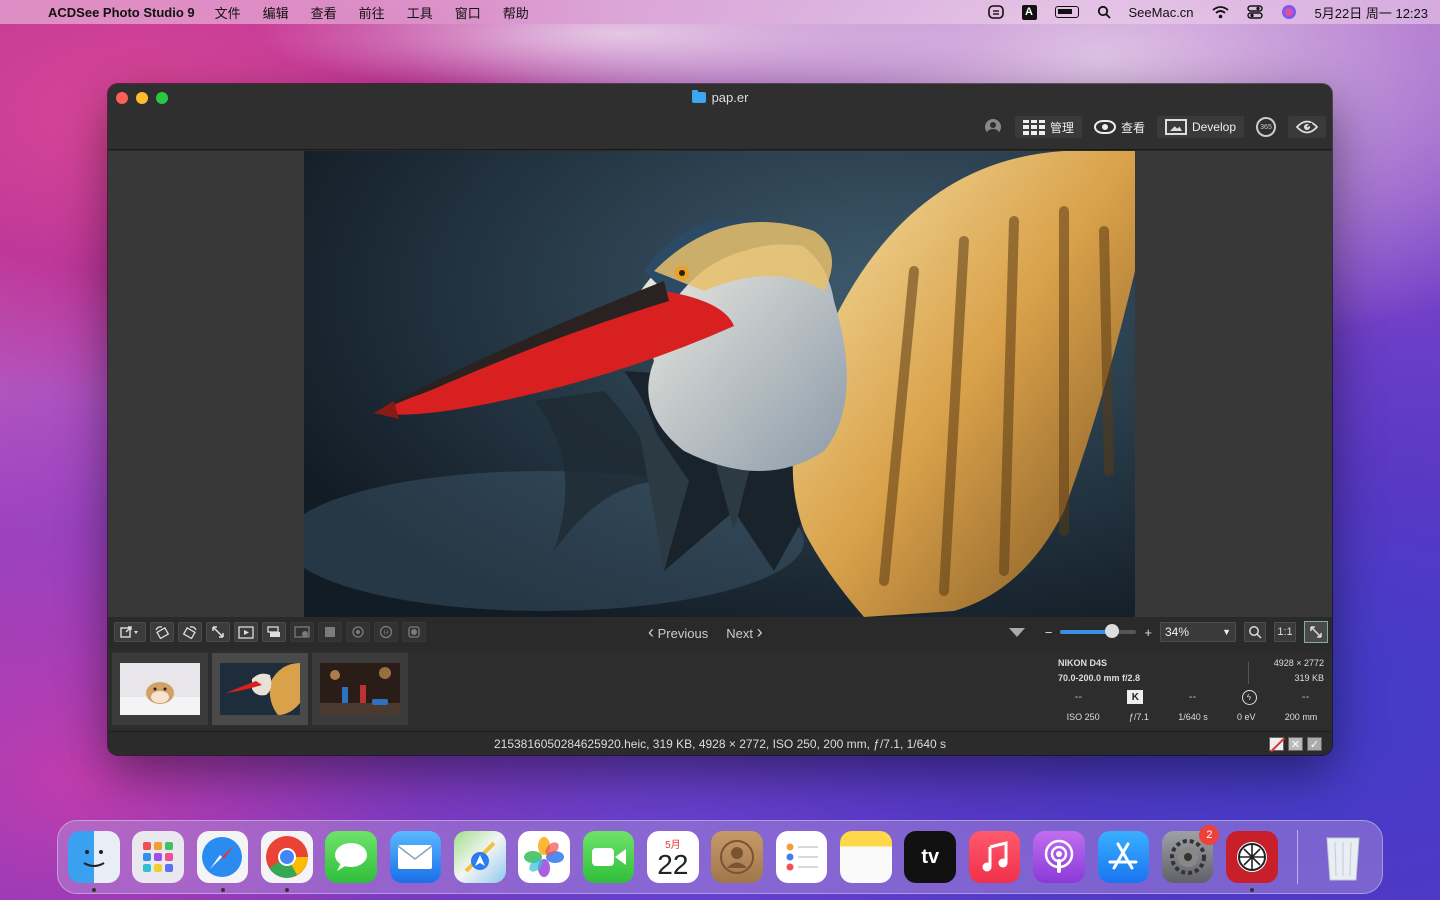  What do you see at coordinates (372, 12) in the screenshot?
I see `menu-go: 前往` at bounding box center [372, 12].